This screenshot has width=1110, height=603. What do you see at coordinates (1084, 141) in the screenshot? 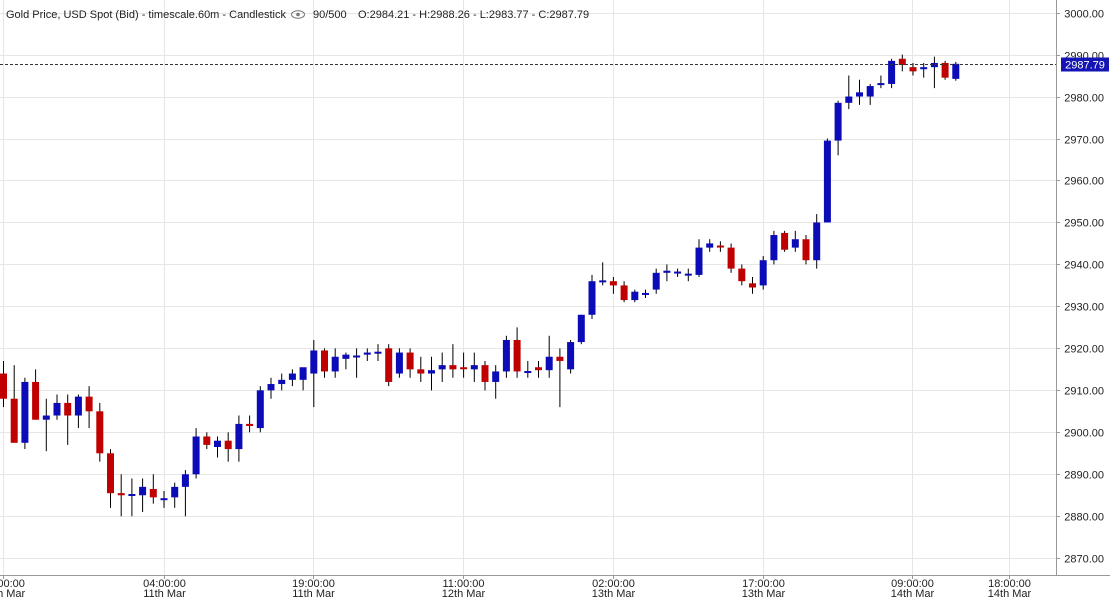
I see `y-tick-label: 2970.00` at bounding box center [1084, 141].